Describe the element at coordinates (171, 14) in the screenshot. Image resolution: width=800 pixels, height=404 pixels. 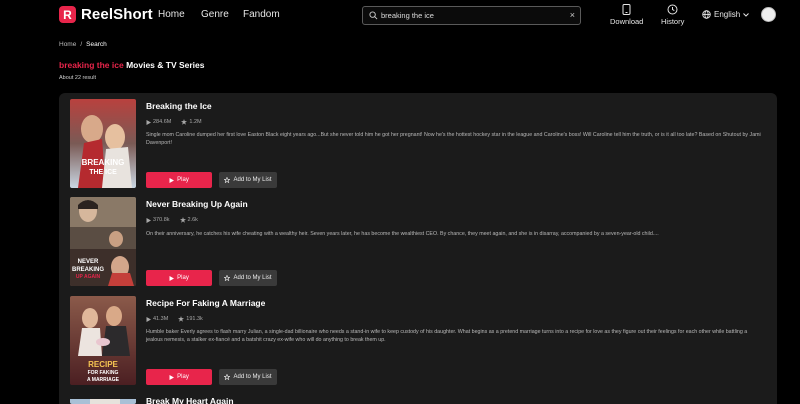
I see `nav-home: Home` at that location.